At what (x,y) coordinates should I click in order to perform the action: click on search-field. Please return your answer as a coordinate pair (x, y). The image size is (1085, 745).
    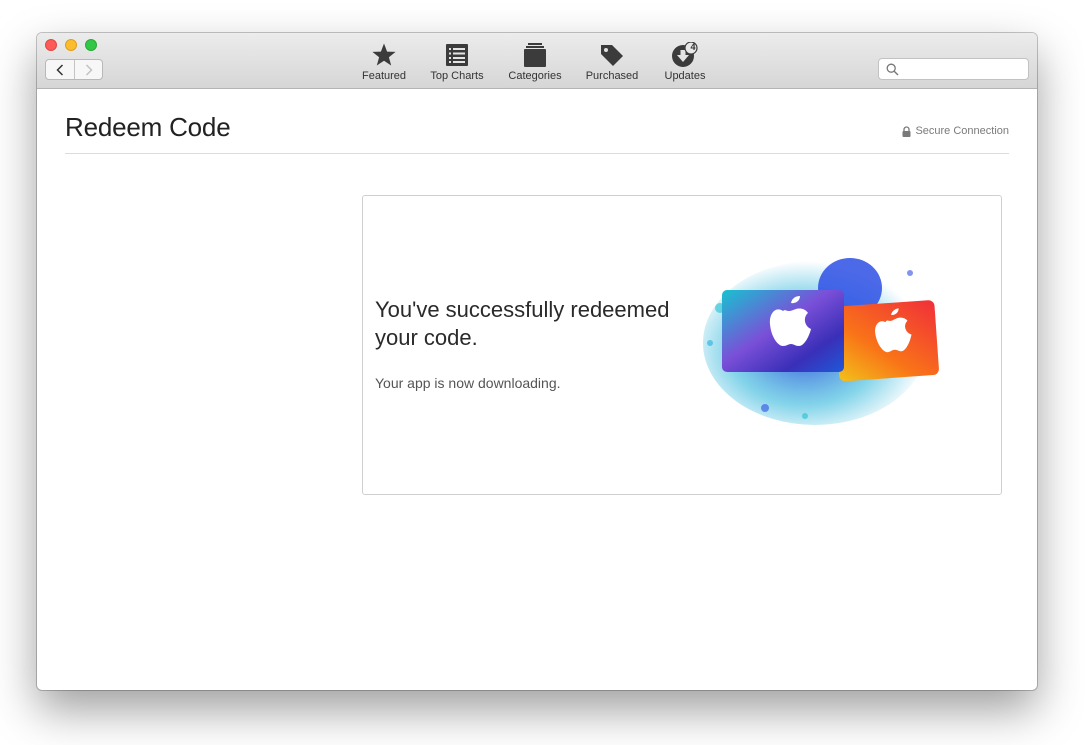
    Looking at the image, I should click on (953, 69).